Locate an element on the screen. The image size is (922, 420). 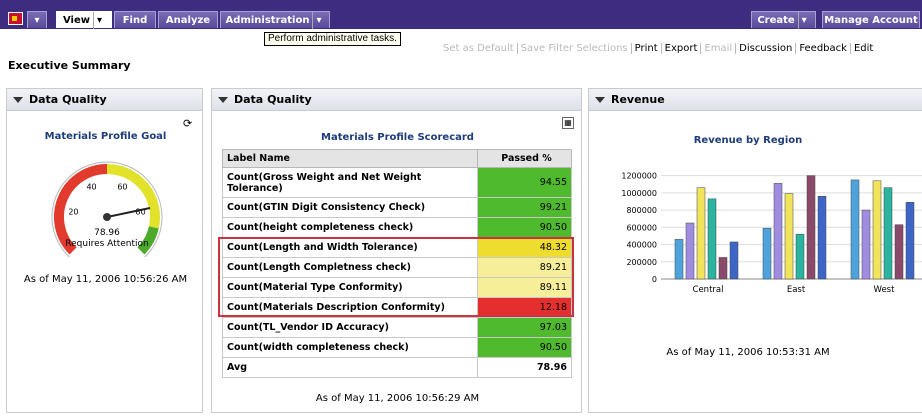
x-category-label: Central is located at coordinates (708, 290).